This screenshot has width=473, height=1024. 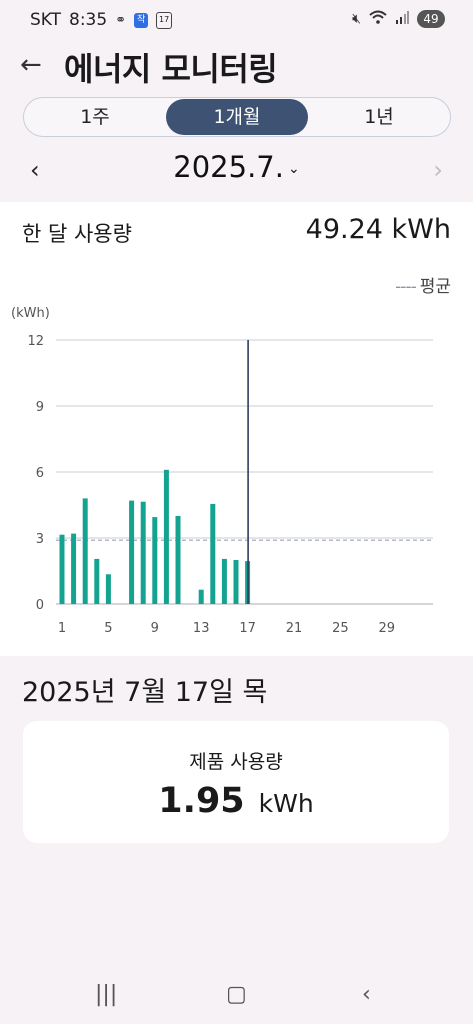 I want to click on back-icon: ‹, so click(x=366, y=994).